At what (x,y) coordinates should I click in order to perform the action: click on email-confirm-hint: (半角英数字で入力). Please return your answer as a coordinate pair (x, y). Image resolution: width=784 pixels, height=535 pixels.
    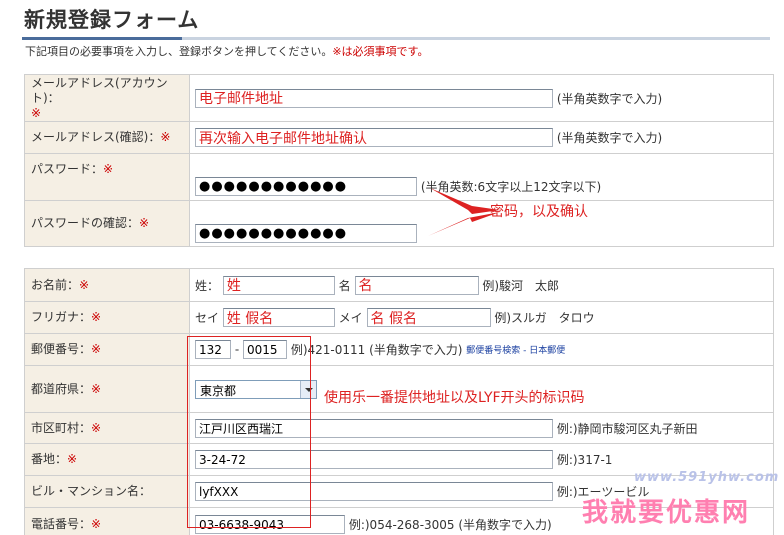
    Looking at the image, I should click on (609, 138).